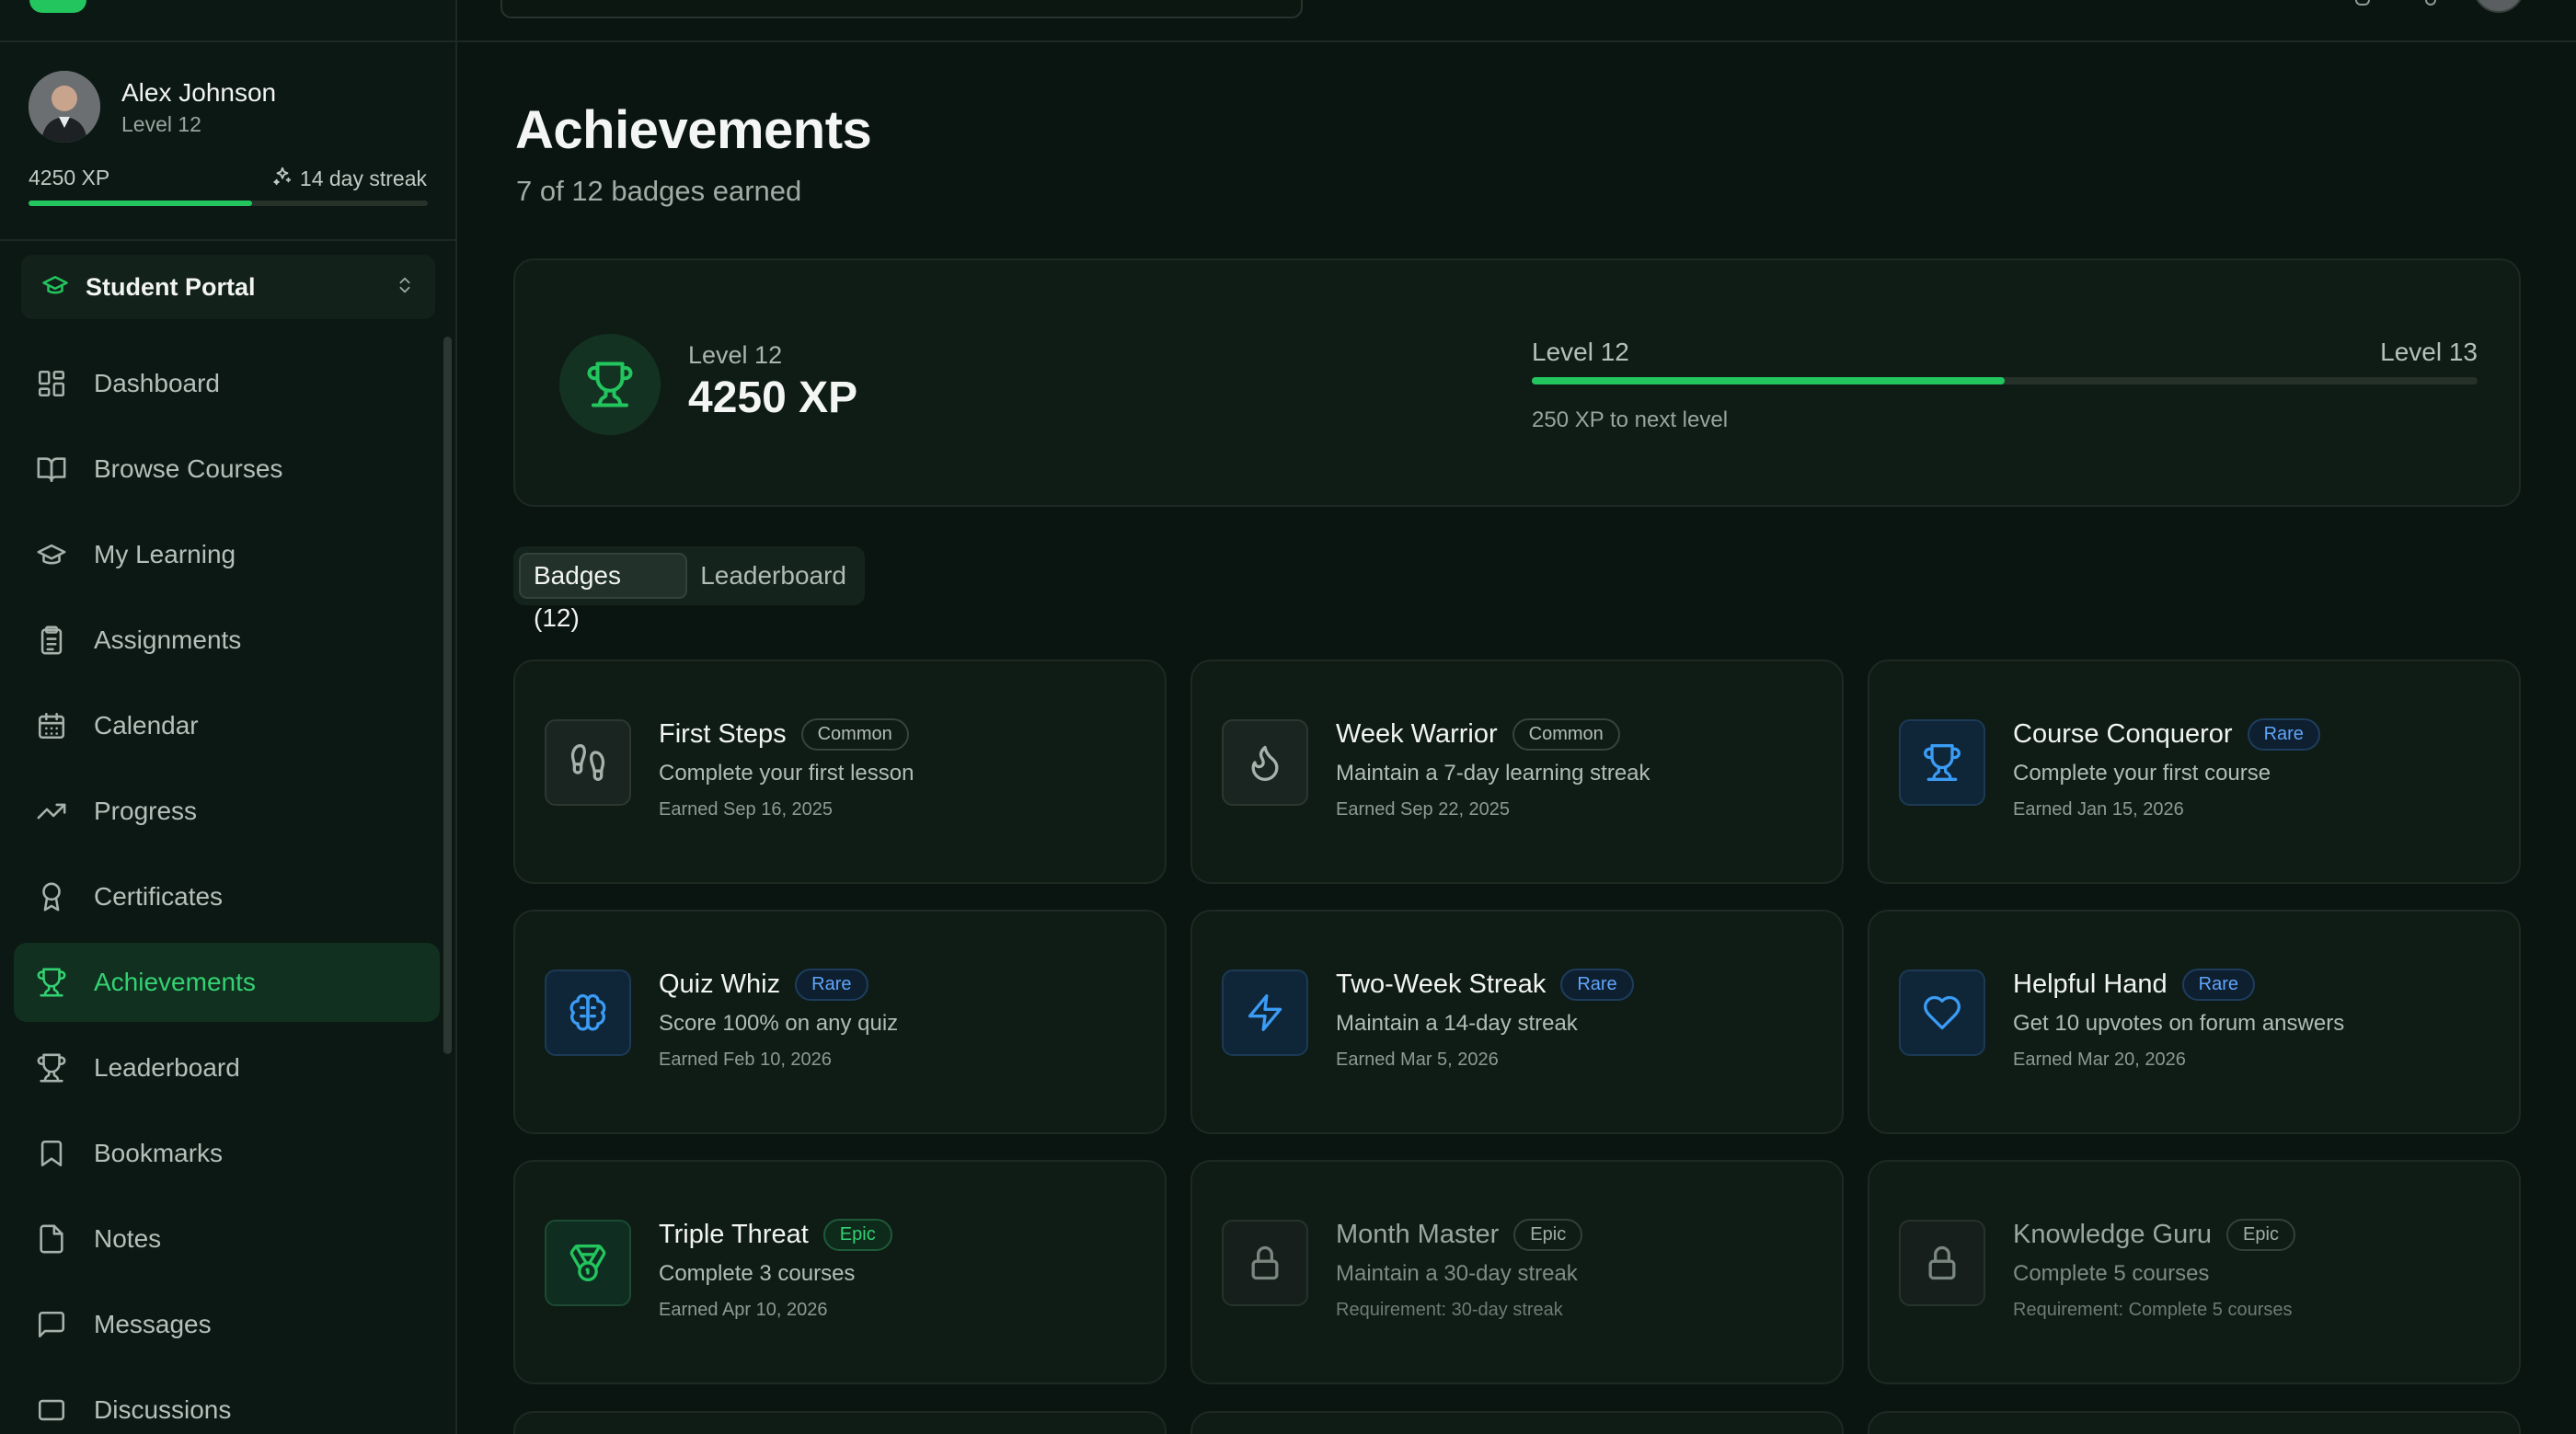 The height and width of the screenshot is (1434, 2576). Describe the element at coordinates (743, 1310) in the screenshot. I see `badge-earned-date: Earned Apr 10, 2026` at that location.